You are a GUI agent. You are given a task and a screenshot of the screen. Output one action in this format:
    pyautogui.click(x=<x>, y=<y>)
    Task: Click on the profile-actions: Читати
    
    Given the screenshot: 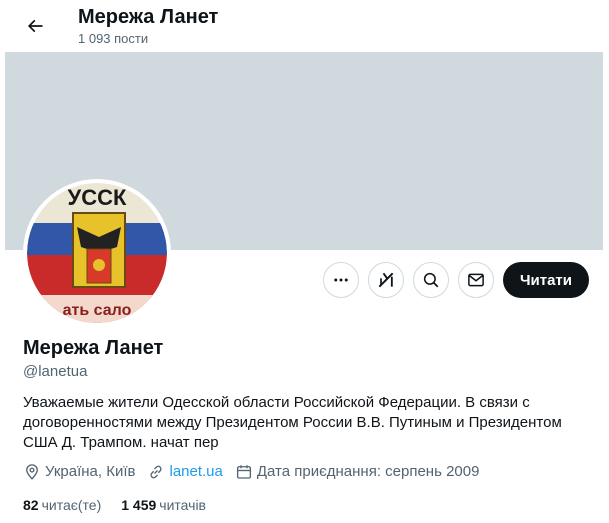 What is the action you would take?
    pyautogui.click(x=456, y=280)
    